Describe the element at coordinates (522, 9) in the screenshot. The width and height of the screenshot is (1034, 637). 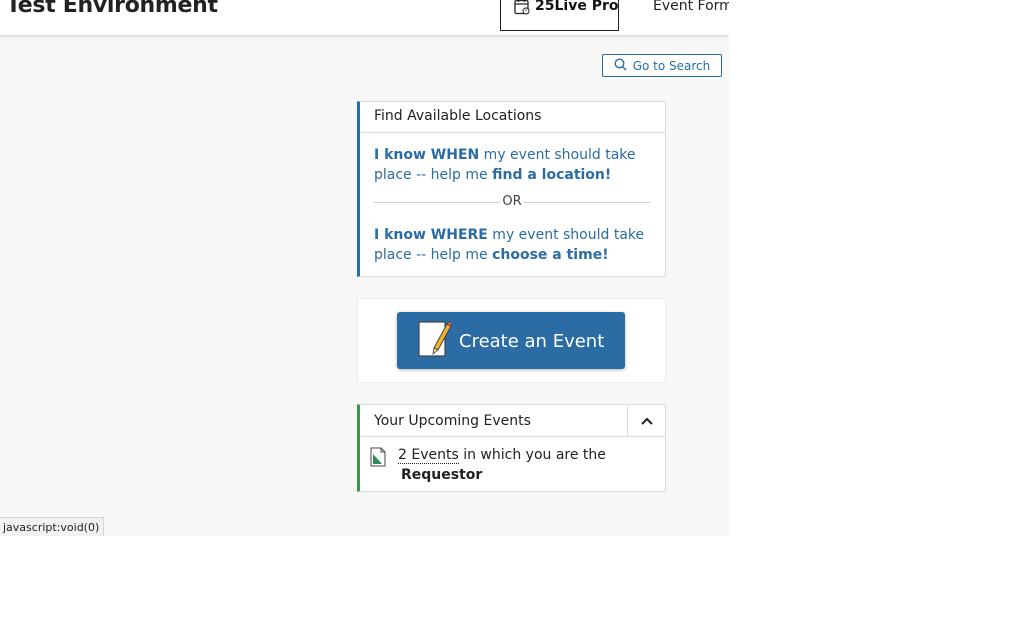
I see `calendar-icon` at that location.